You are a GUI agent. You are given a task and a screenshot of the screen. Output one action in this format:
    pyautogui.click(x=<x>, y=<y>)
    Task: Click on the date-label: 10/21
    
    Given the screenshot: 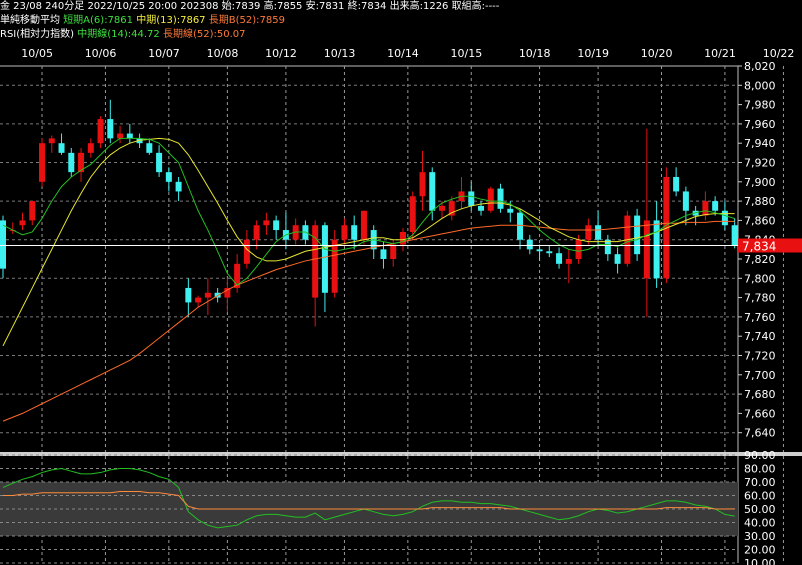 What is the action you would take?
    pyautogui.click(x=720, y=53)
    